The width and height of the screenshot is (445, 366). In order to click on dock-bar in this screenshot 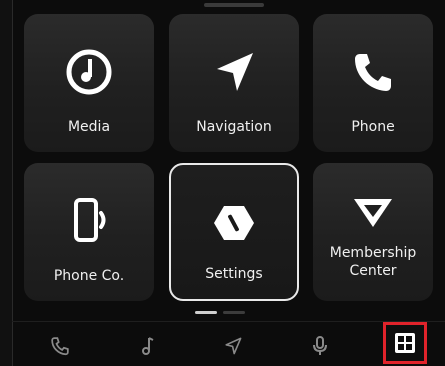, I will do `click(228, 344)`.